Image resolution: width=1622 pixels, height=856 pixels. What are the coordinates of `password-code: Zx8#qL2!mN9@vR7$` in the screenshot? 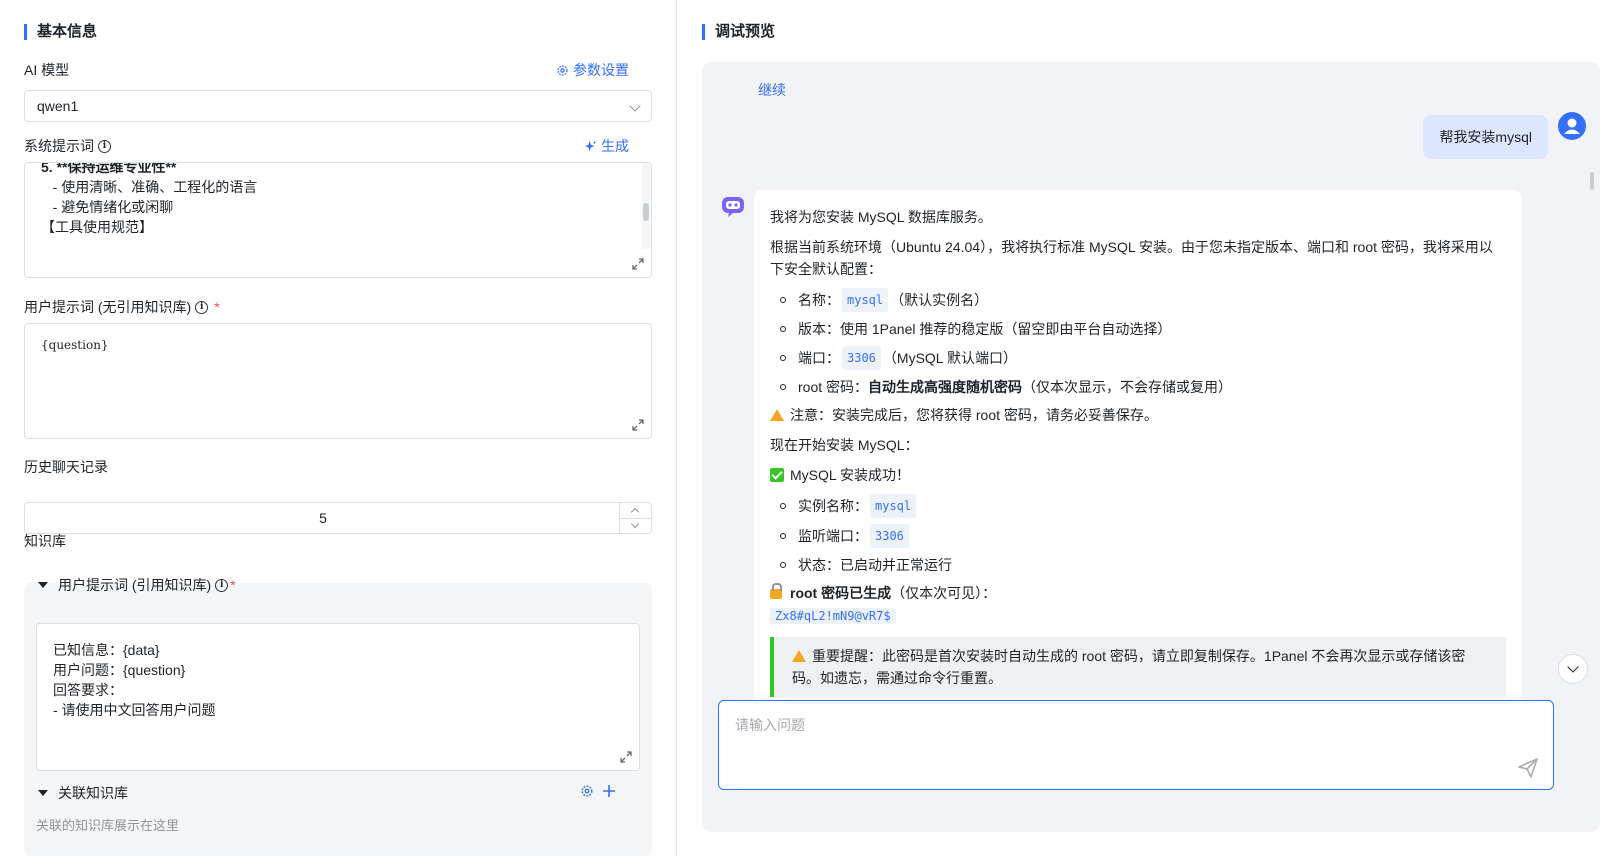 It's located at (833, 616).